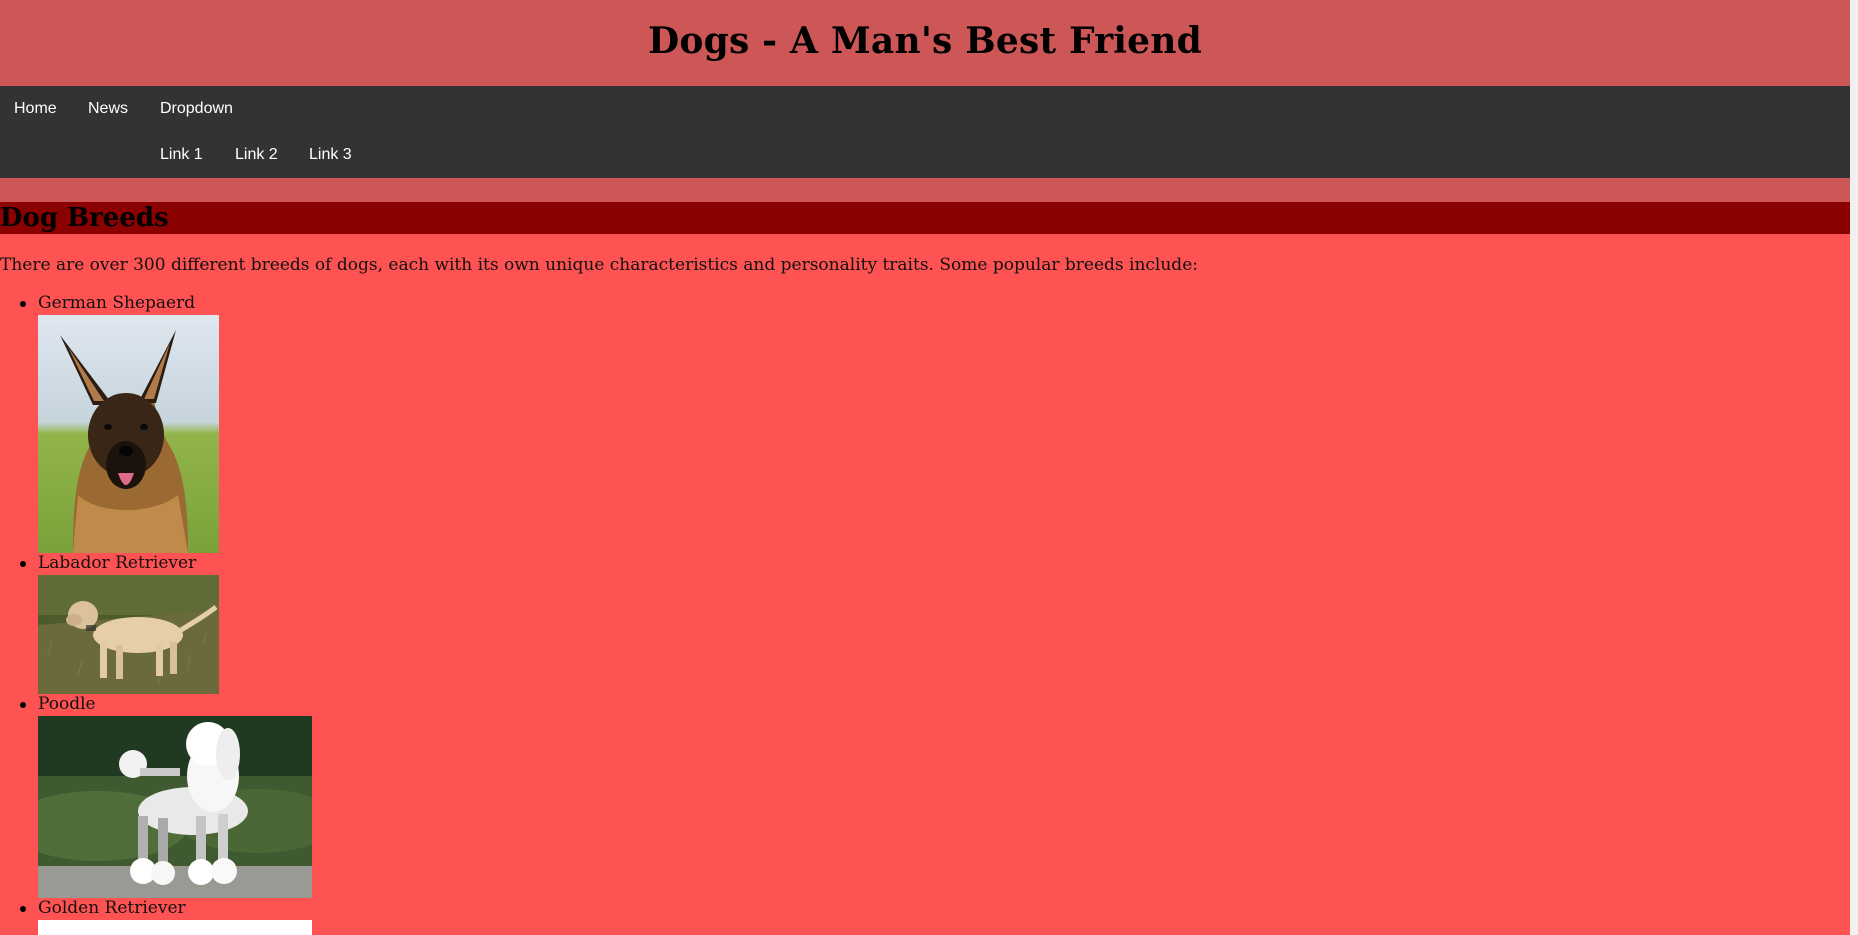 The width and height of the screenshot is (1858, 935). I want to click on breed-name: Golden Retriever, so click(112, 908).